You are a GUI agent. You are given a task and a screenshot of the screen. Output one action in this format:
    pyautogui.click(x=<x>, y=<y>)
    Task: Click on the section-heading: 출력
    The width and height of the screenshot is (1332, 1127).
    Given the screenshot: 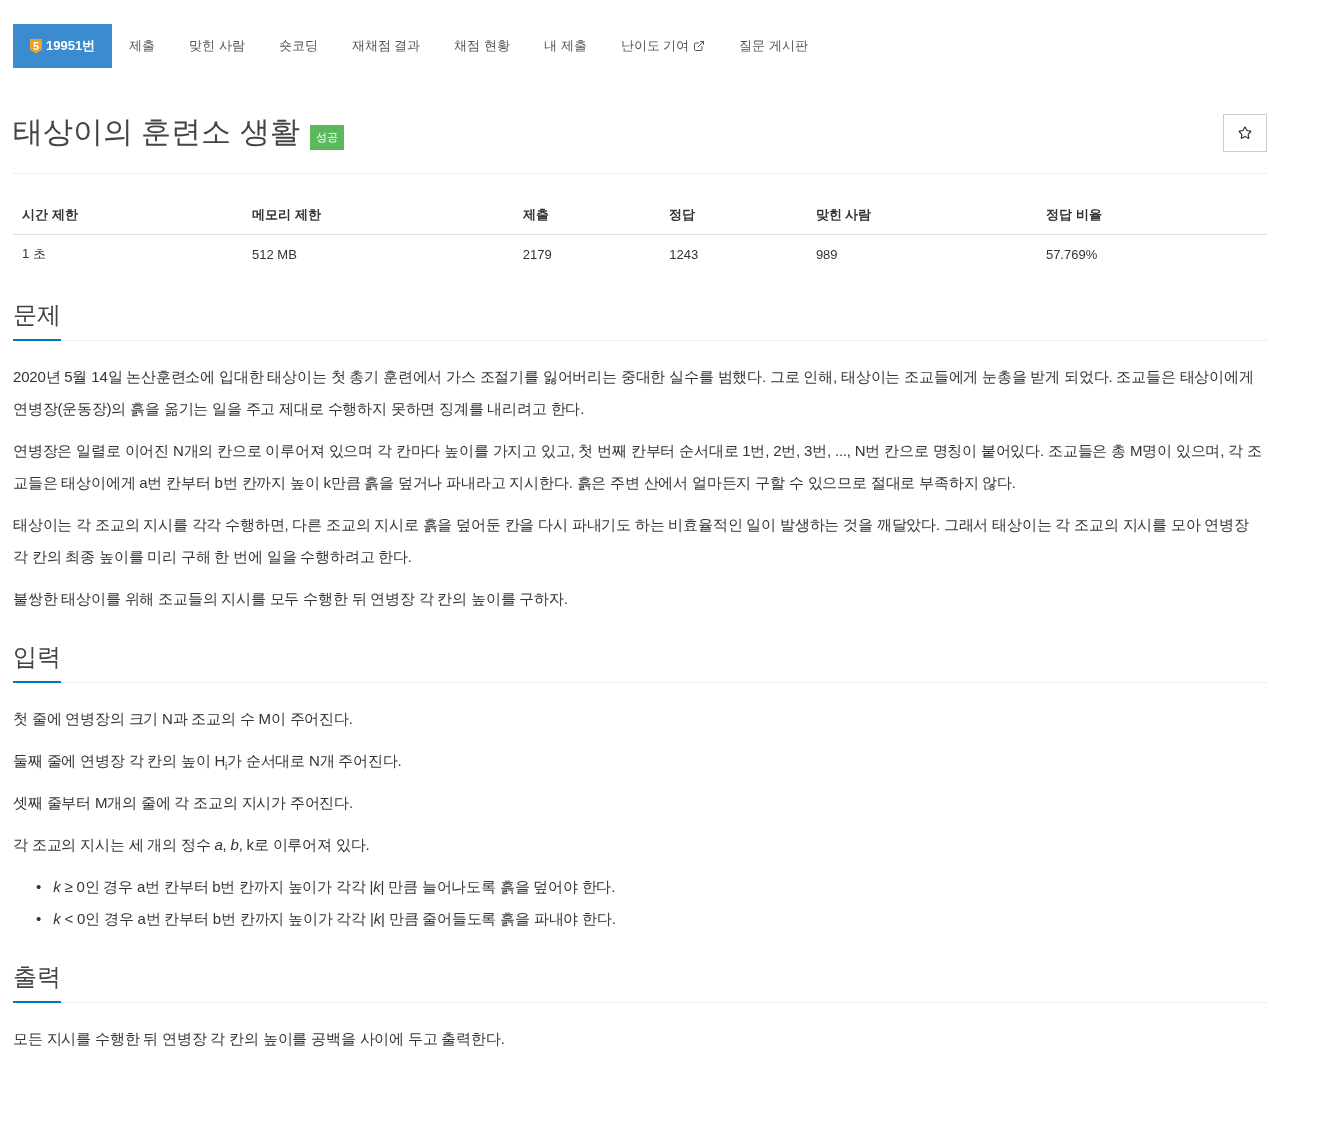 What is the action you would take?
    pyautogui.click(x=37, y=982)
    